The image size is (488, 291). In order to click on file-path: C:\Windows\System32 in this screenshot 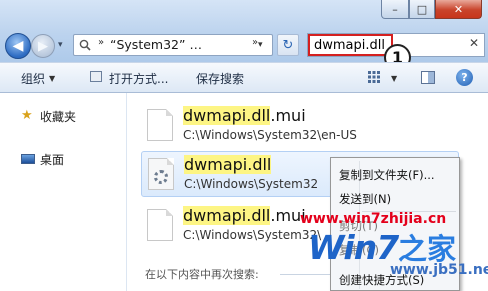, I will do `click(251, 184)`.